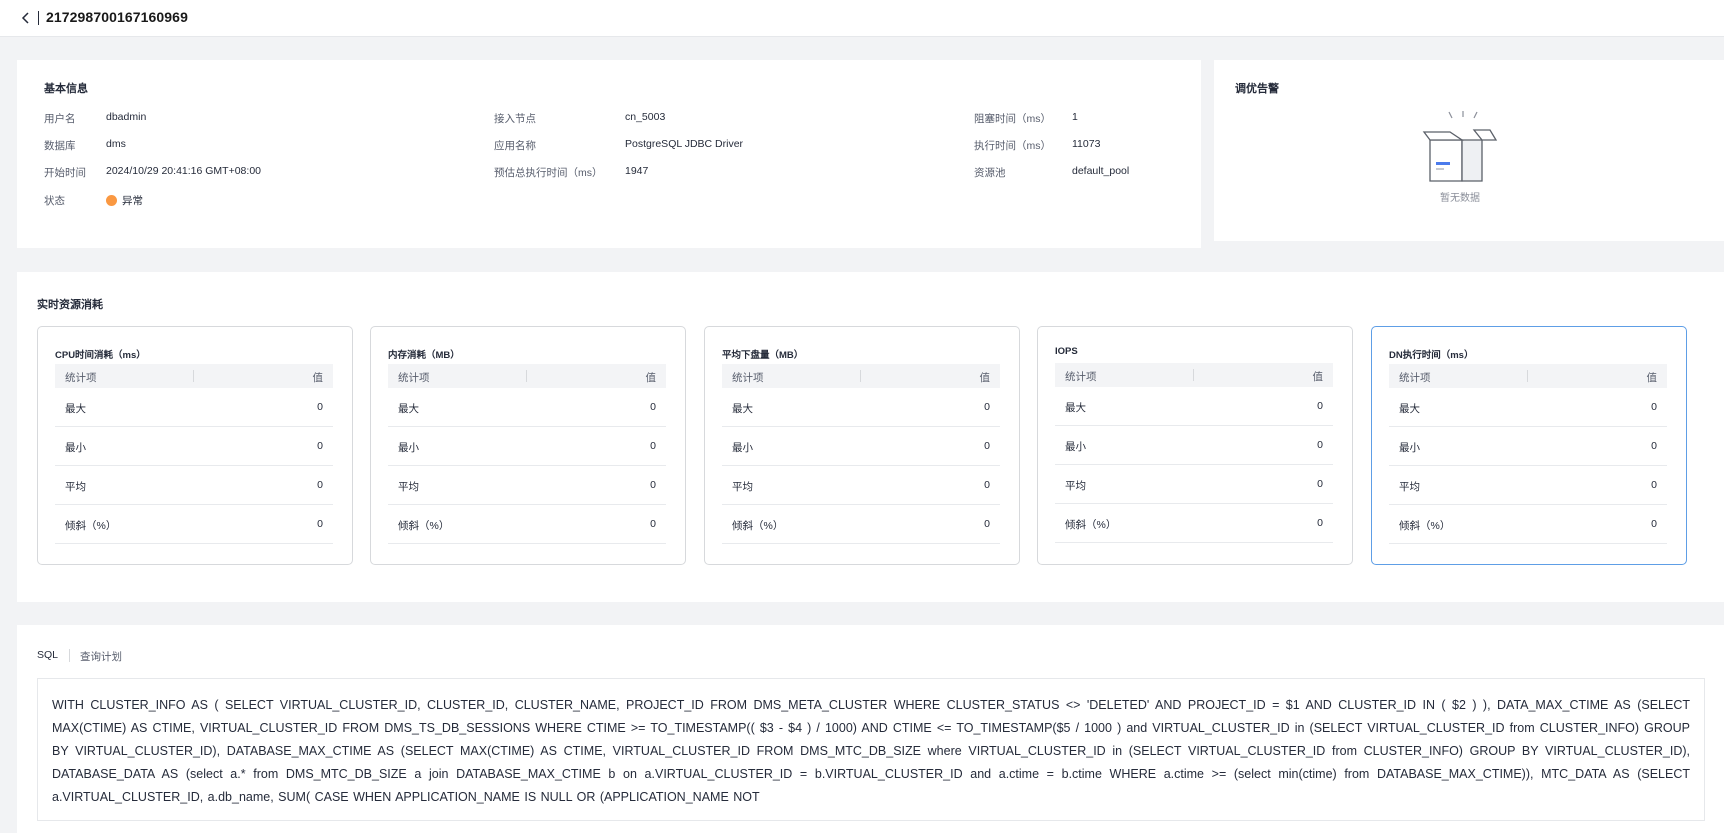 This screenshot has width=1724, height=833. Describe the element at coordinates (69, 655) in the screenshot. I see `tab-divider` at that location.